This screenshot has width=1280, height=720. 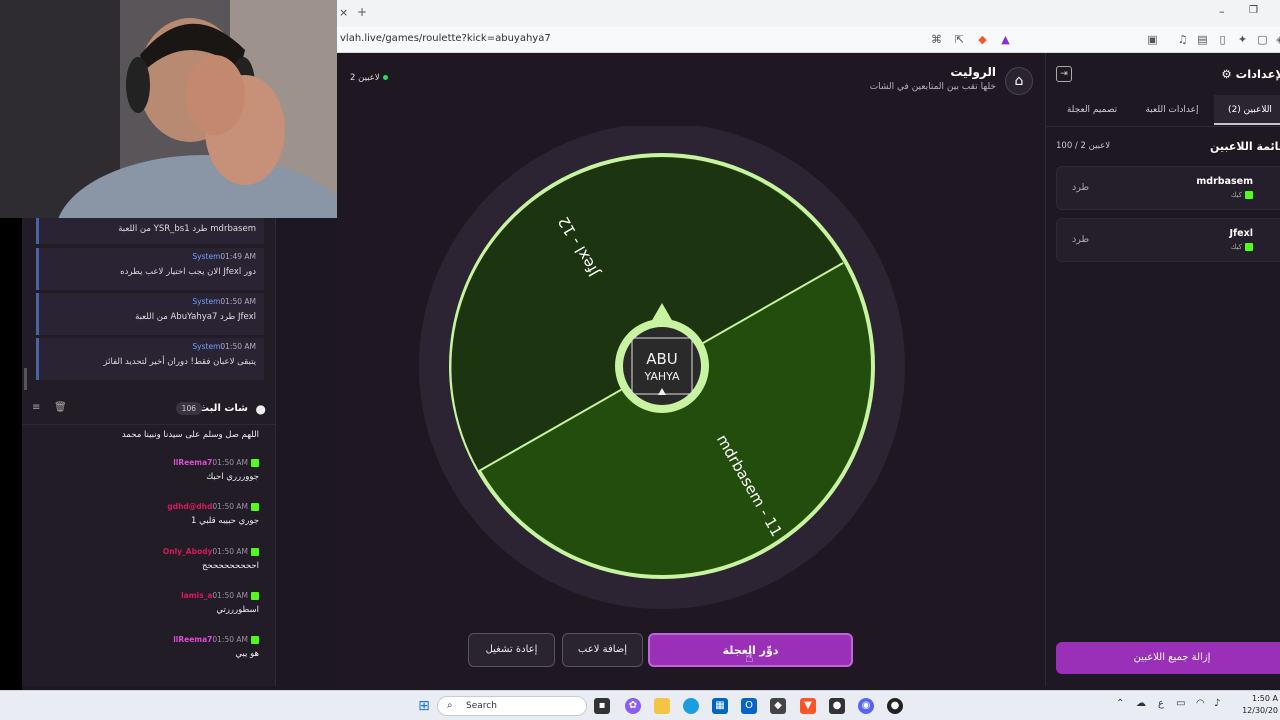 What do you see at coordinates (196, 595) in the screenshot?
I see `chat-username: lamis_a` at bounding box center [196, 595].